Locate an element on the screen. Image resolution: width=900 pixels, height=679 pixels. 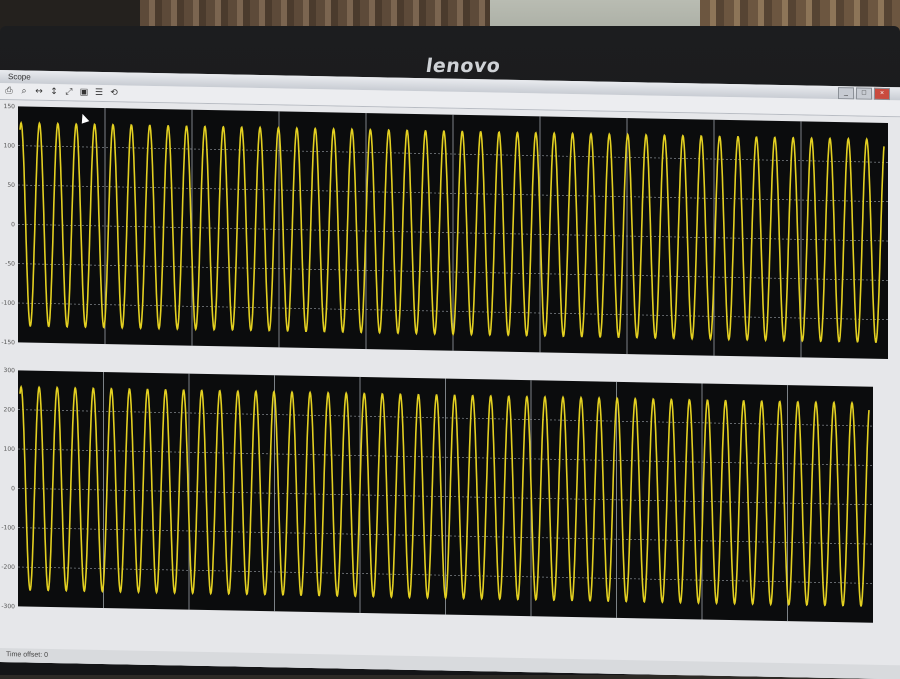
minimize-button: _ is located at coordinates (846, 93).